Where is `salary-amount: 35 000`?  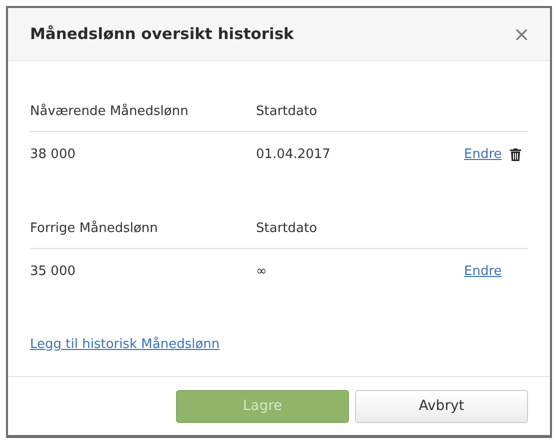
salary-amount: 35 000 is located at coordinates (53, 271).